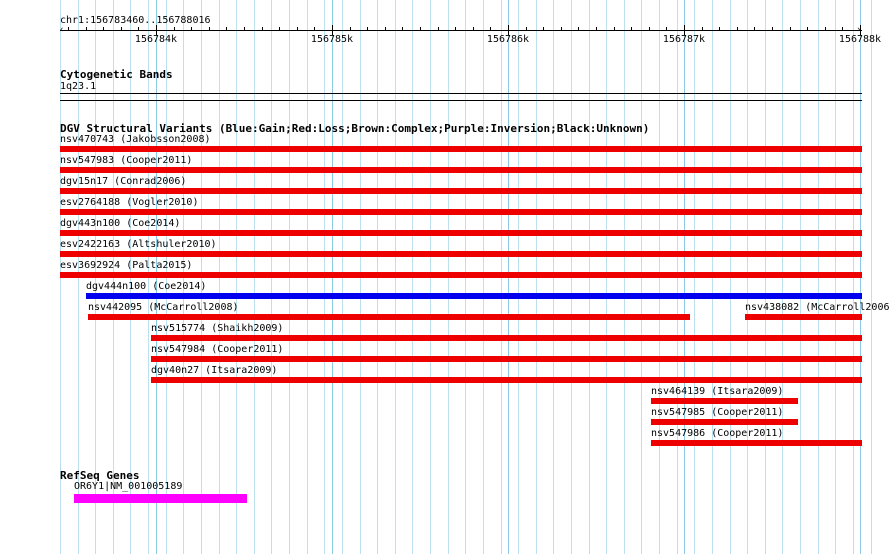 This screenshot has width=890, height=554. What do you see at coordinates (217, 350) in the screenshot?
I see `dgv-feature-label: nsv547984 (Cooper2011)` at bounding box center [217, 350].